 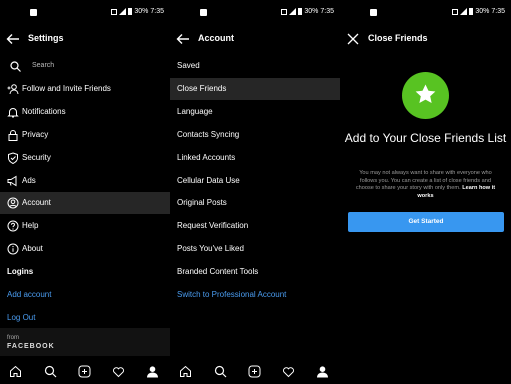 What do you see at coordinates (85, 318) in the screenshot?
I see `log-out-link: Log Out` at bounding box center [85, 318].